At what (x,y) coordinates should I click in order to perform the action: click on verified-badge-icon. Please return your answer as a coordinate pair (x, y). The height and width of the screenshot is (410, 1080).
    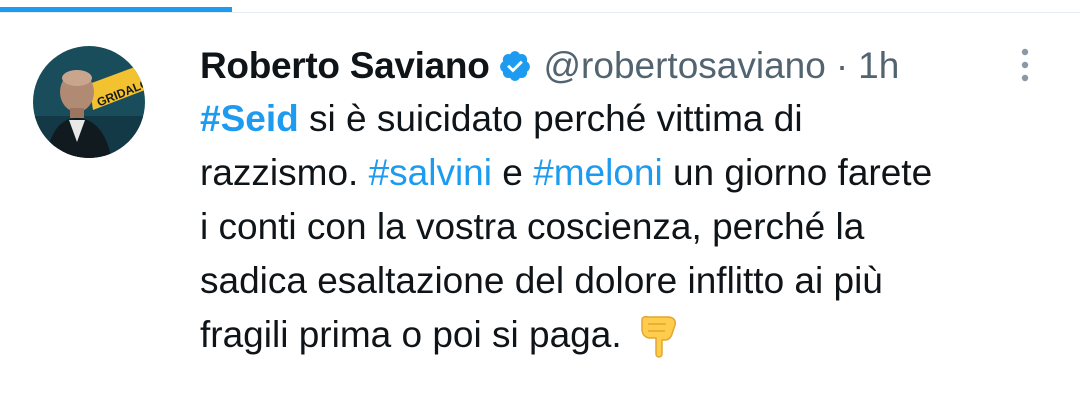
    Looking at the image, I should click on (514, 66).